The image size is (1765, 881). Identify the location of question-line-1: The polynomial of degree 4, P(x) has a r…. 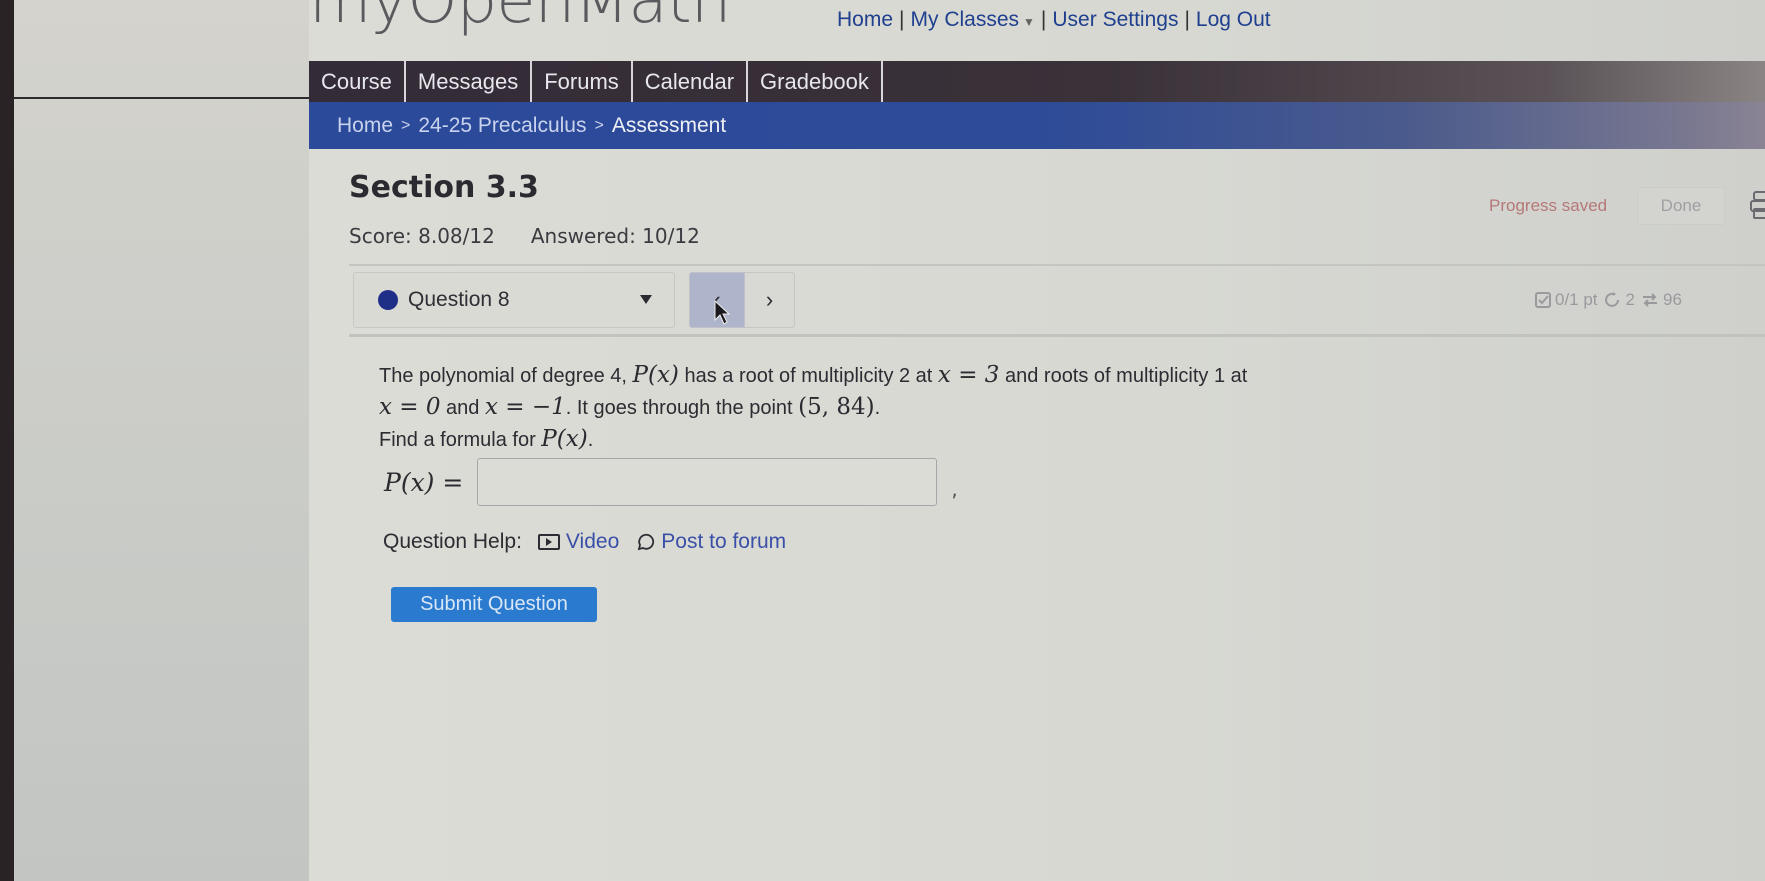
(929, 376).